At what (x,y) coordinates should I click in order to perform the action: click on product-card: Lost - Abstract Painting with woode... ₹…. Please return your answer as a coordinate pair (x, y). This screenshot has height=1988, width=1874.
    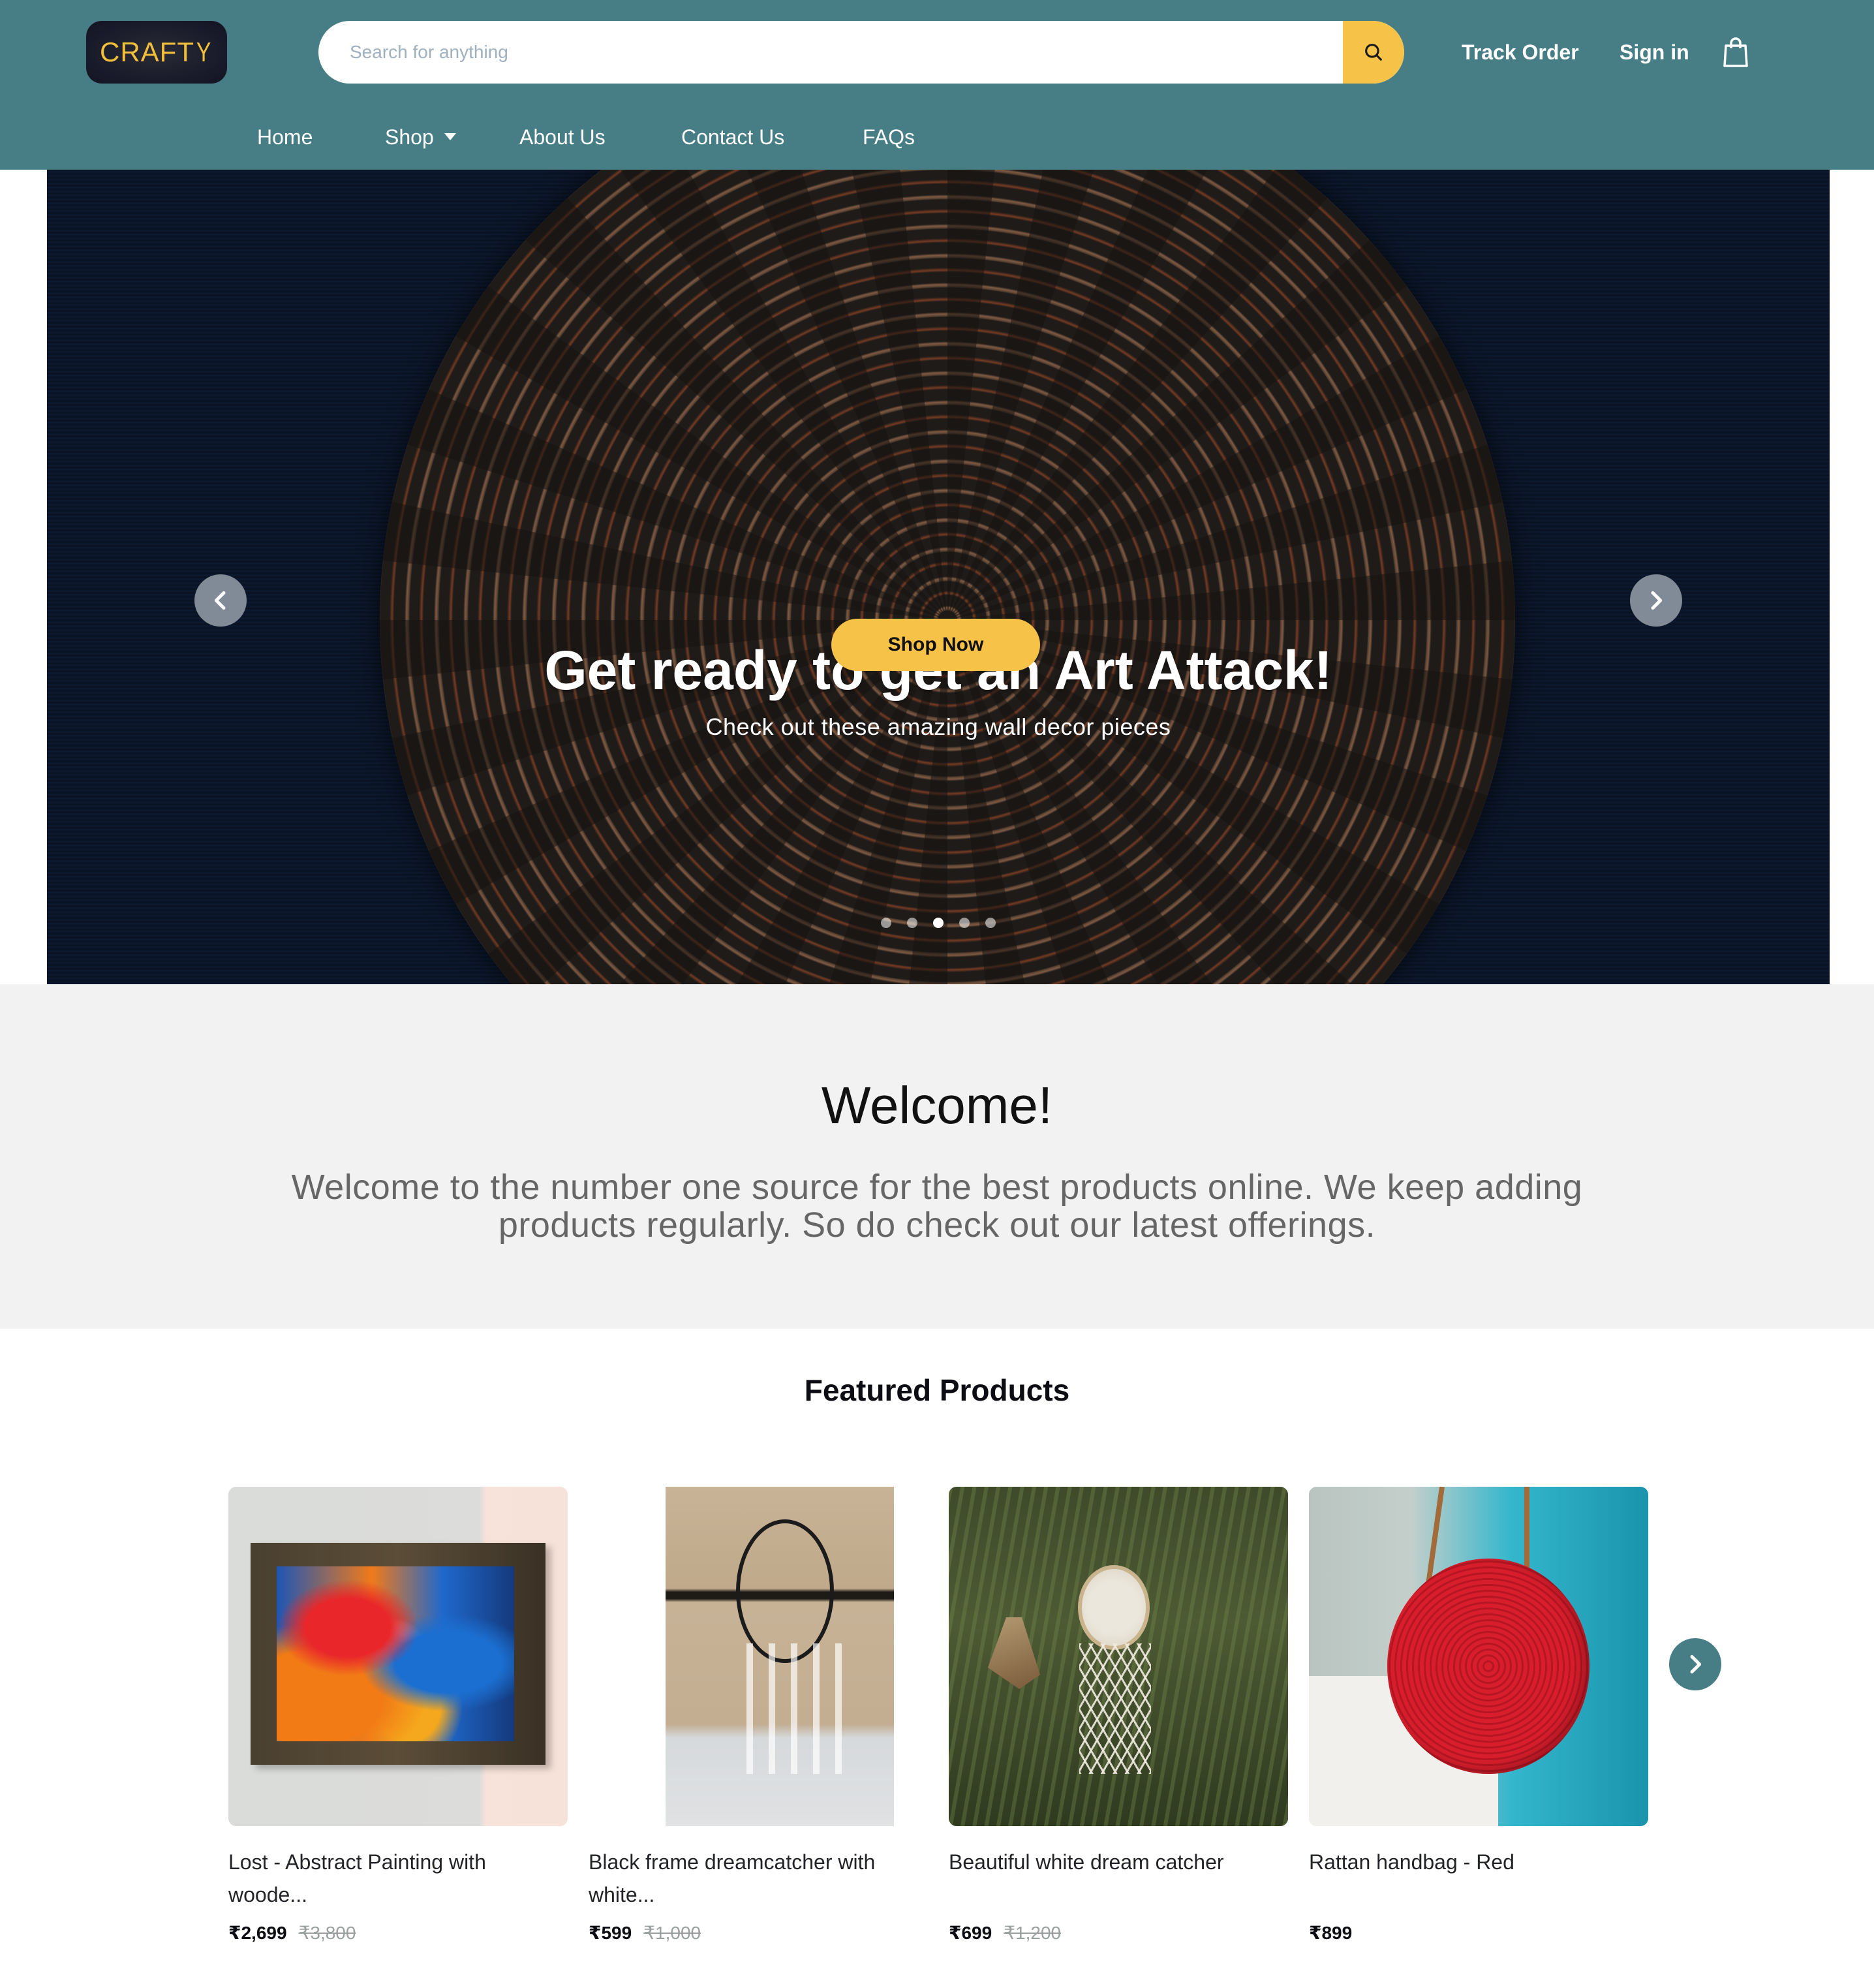
    Looking at the image, I should click on (398, 1716).